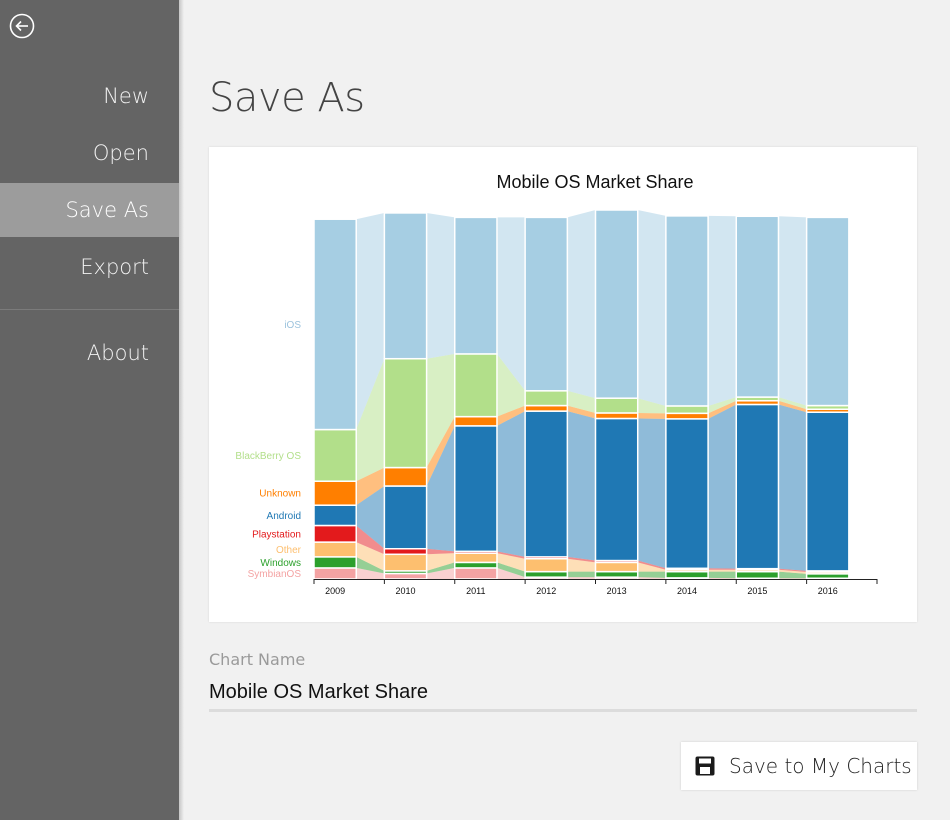  I want to click on nav-item-export: Export, so click(89, 267).